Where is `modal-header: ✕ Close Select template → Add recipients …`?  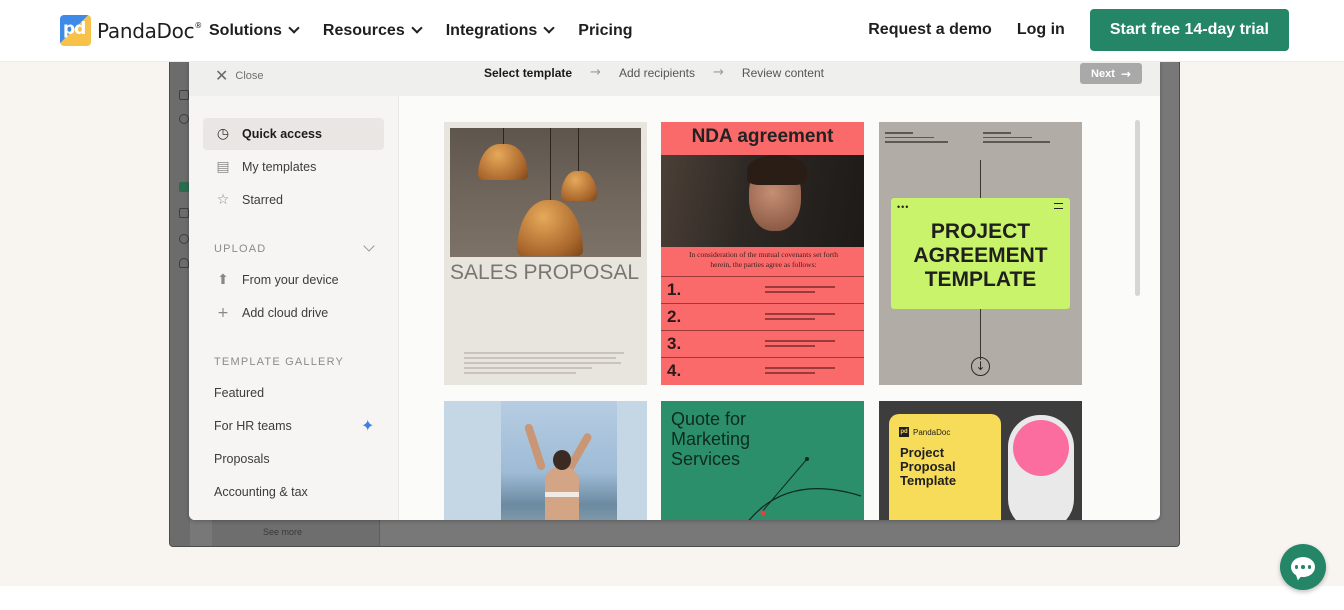
modal-header: ✕ Close Select template → Add recipients … is located at coordinates (674, 79).